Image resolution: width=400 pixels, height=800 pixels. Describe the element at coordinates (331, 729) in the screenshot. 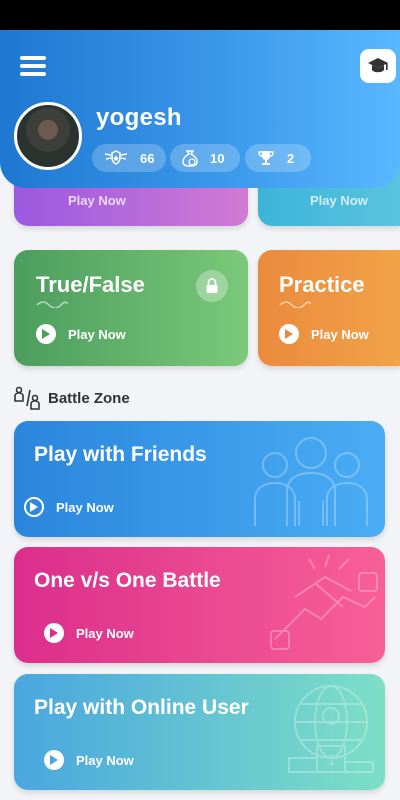

I see `globe-podium-icon: 1` at that location.